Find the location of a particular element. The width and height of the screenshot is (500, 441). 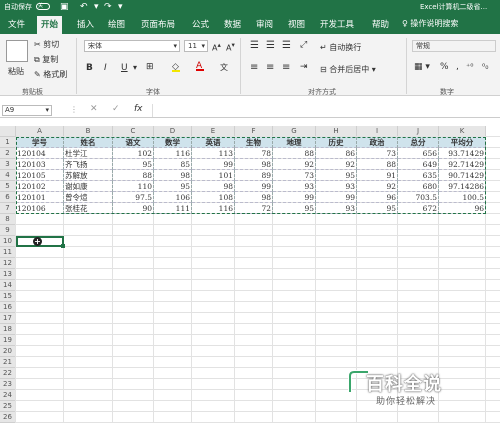

table-cell: 苏解放 is located at coordinates (88, 175).